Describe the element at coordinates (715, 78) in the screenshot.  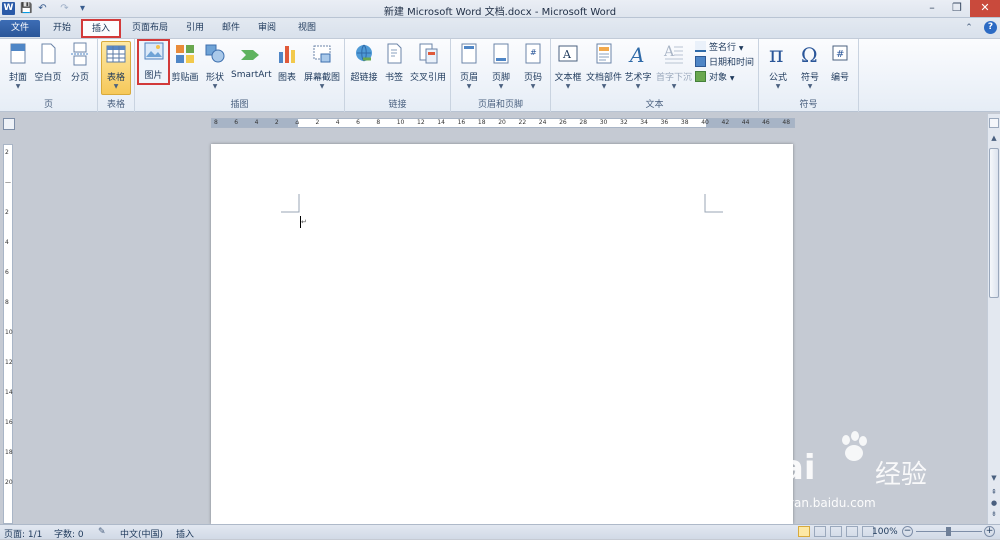
I see `object-button: 对象 ▼` at that location.